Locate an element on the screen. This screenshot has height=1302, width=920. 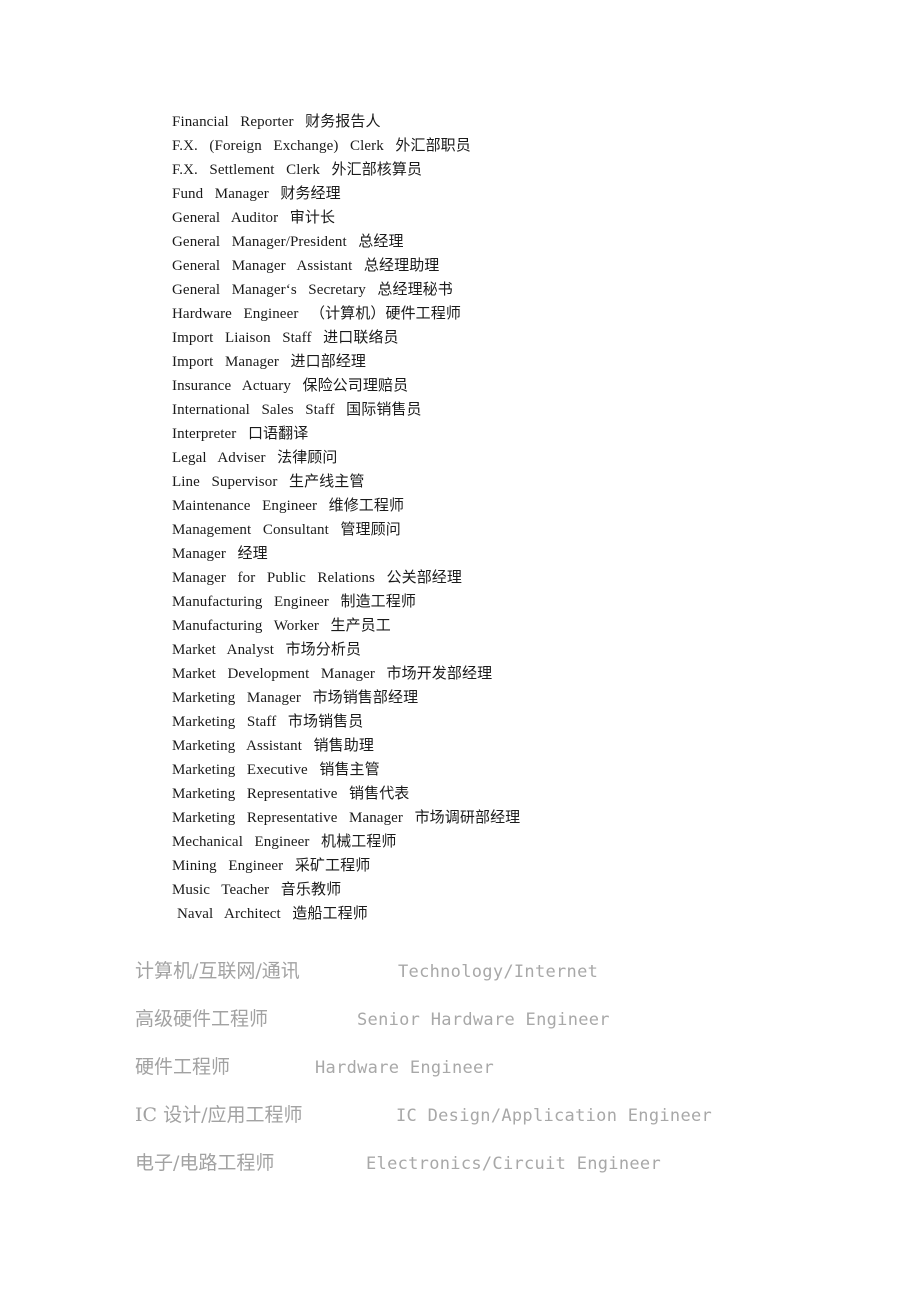
job-title-line: Manufacturing Engineer 制造工程师 is located at coordinates (294, 602).